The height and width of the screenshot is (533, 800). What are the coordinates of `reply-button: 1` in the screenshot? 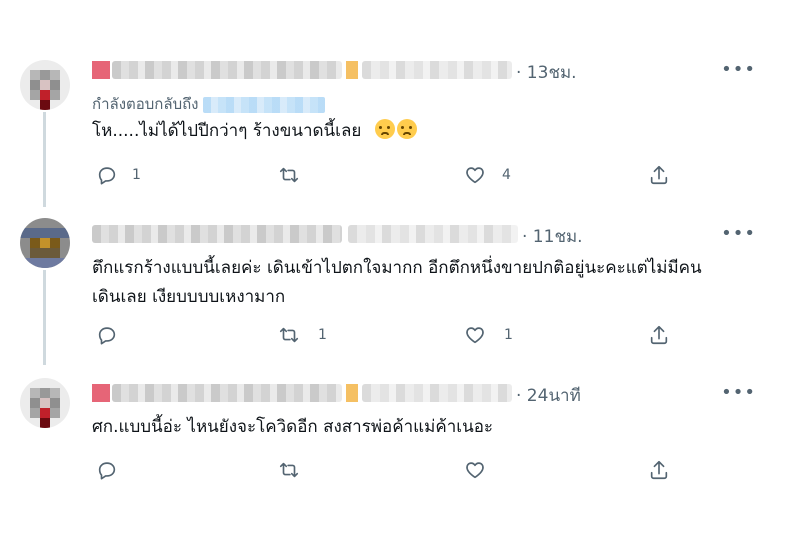 It's located at (118, 175).